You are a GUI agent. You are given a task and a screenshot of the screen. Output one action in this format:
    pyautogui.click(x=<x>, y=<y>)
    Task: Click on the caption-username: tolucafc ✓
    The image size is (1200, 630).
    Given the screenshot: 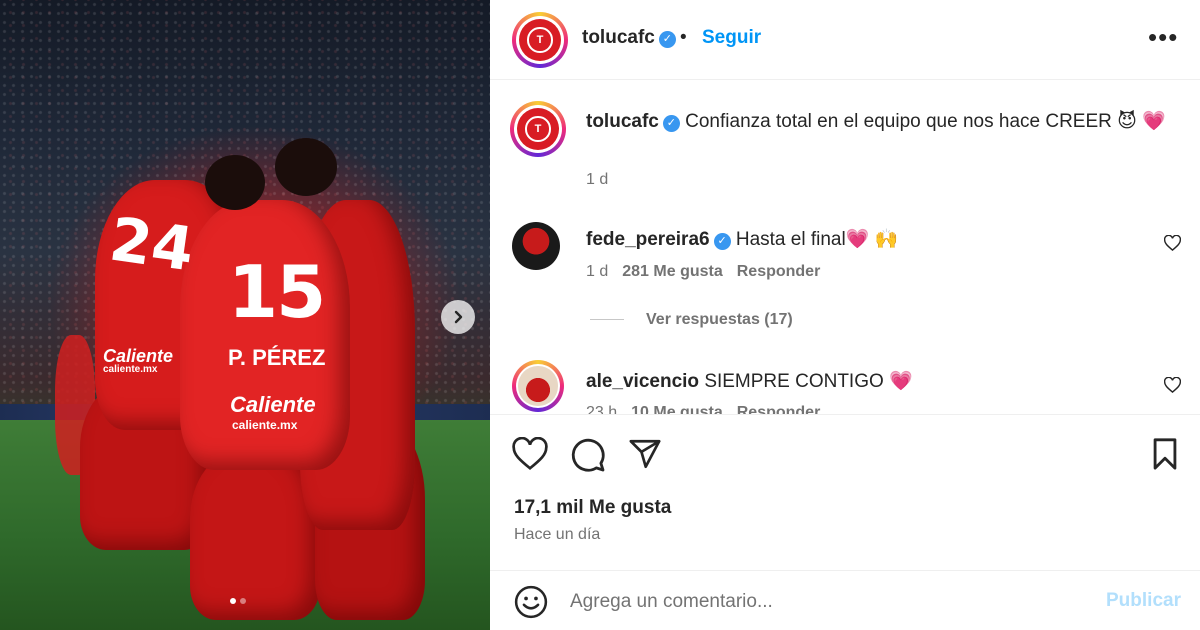 What is the action you would take?
    pyautogui.click(x=633, y=121)
    